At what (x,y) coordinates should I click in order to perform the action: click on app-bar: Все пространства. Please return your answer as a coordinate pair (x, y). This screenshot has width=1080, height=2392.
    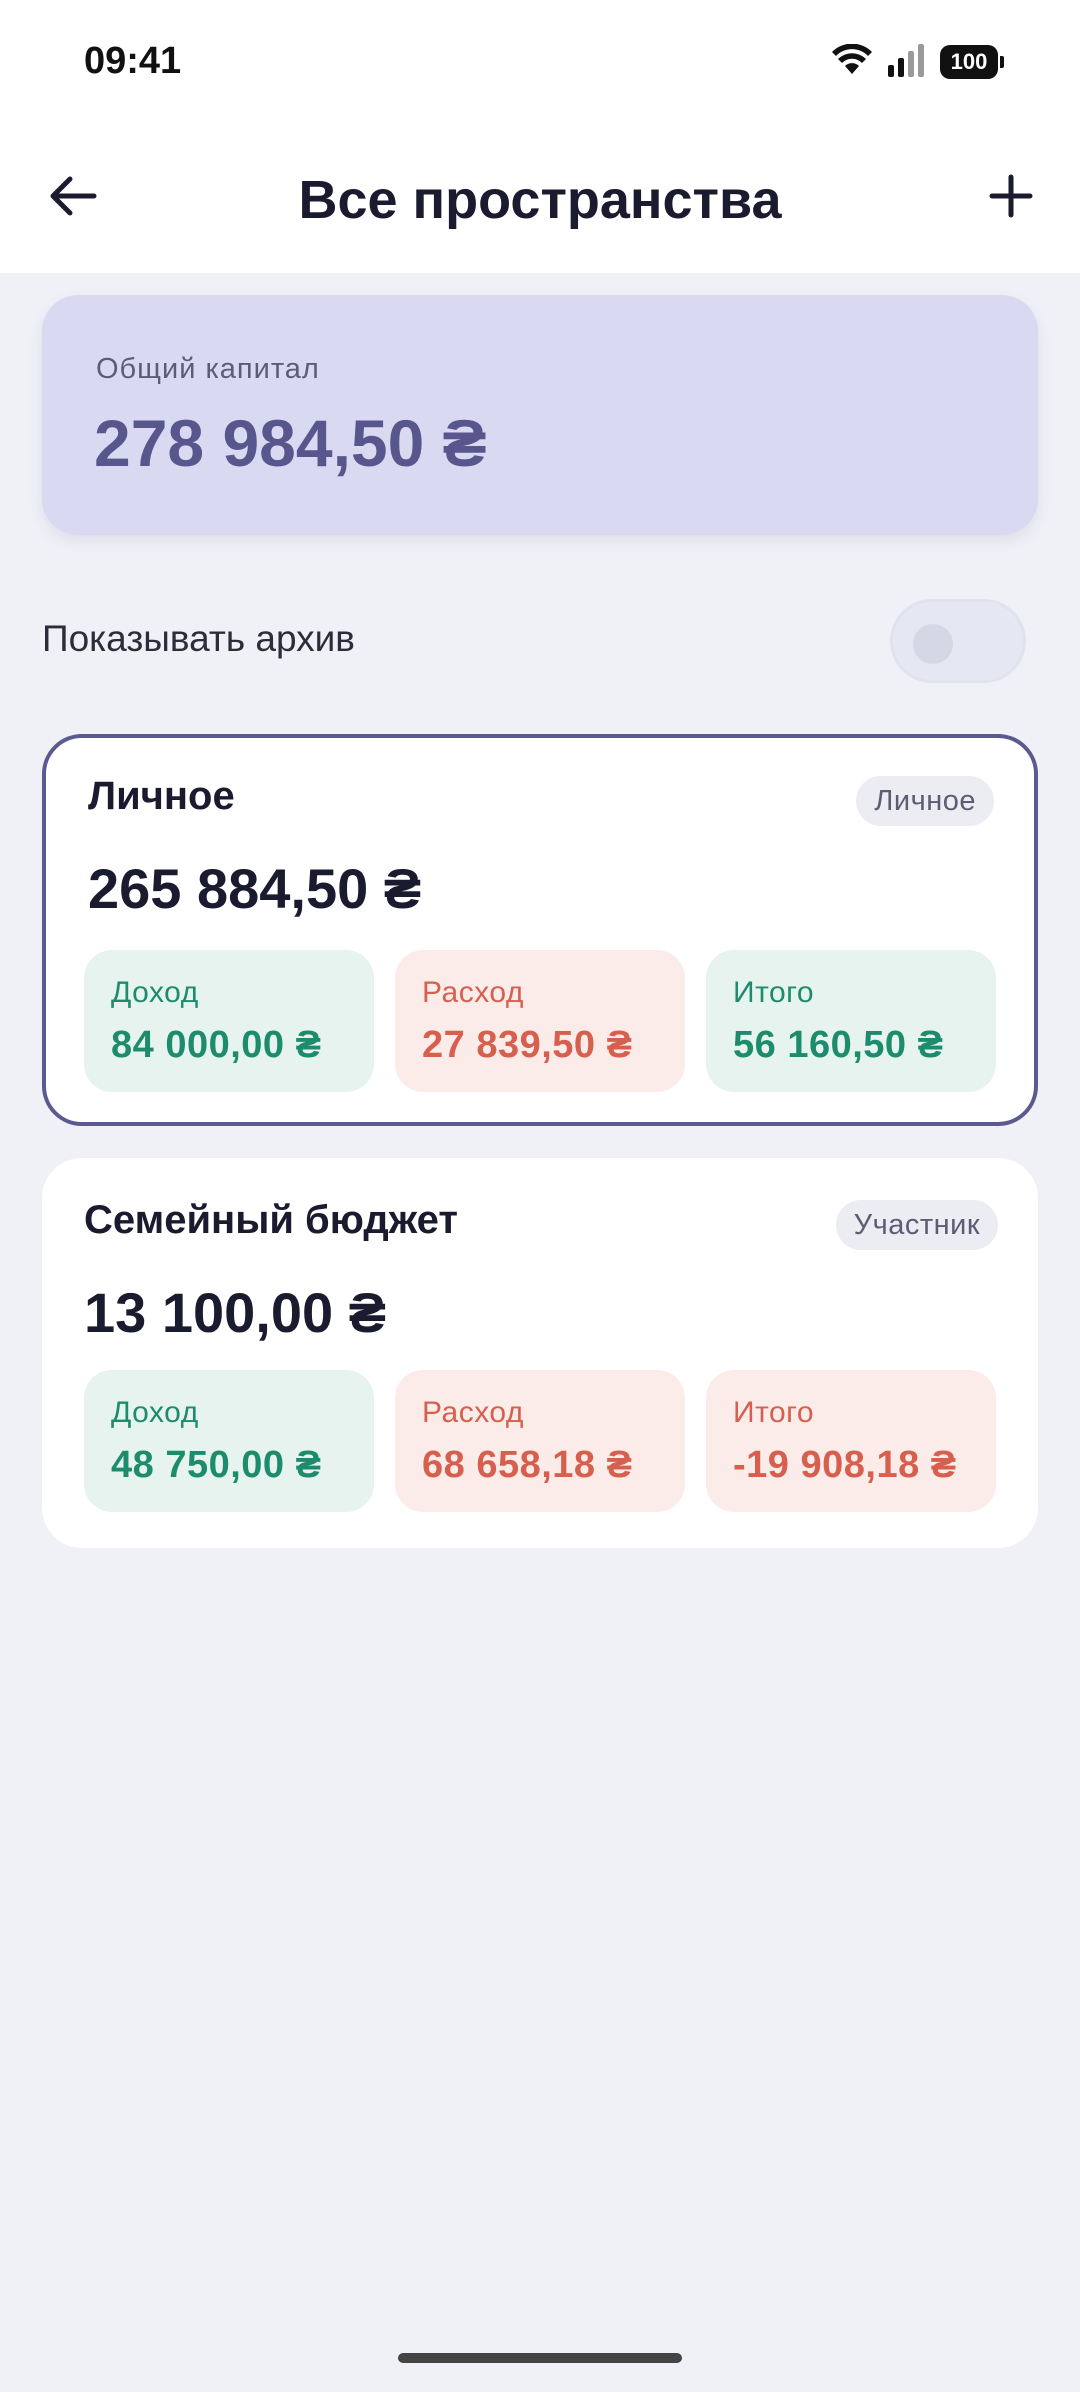
    Looking at the image, I should click on (540, 199).